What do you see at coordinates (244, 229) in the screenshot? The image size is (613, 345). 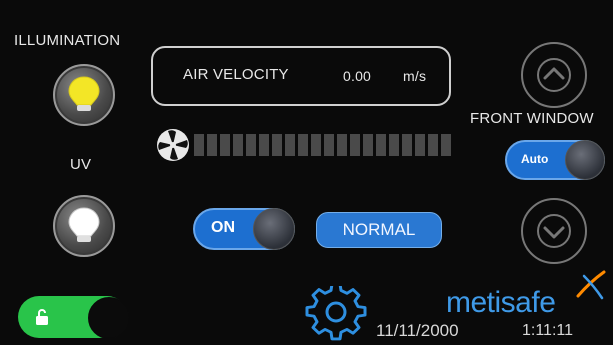 I see `fan-on-toggle: ON` at bounding box center [244, 229].